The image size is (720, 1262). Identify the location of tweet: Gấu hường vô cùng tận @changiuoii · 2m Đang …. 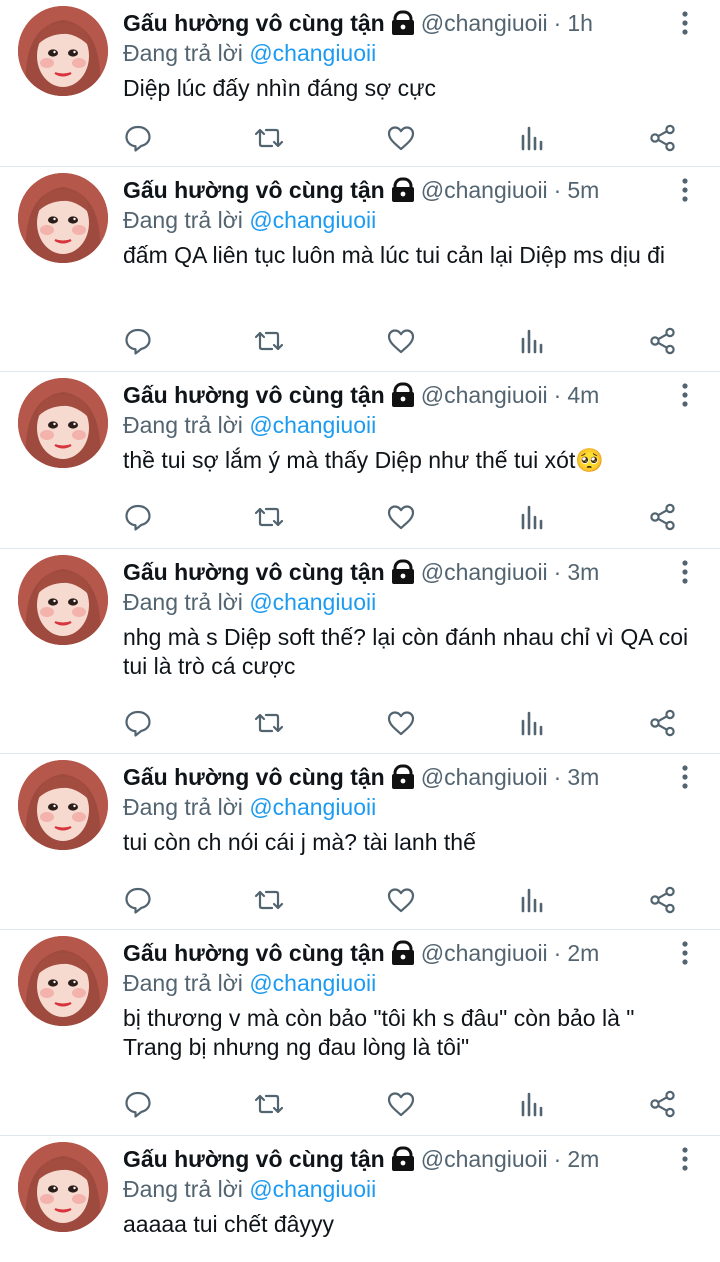
(360, 1199).